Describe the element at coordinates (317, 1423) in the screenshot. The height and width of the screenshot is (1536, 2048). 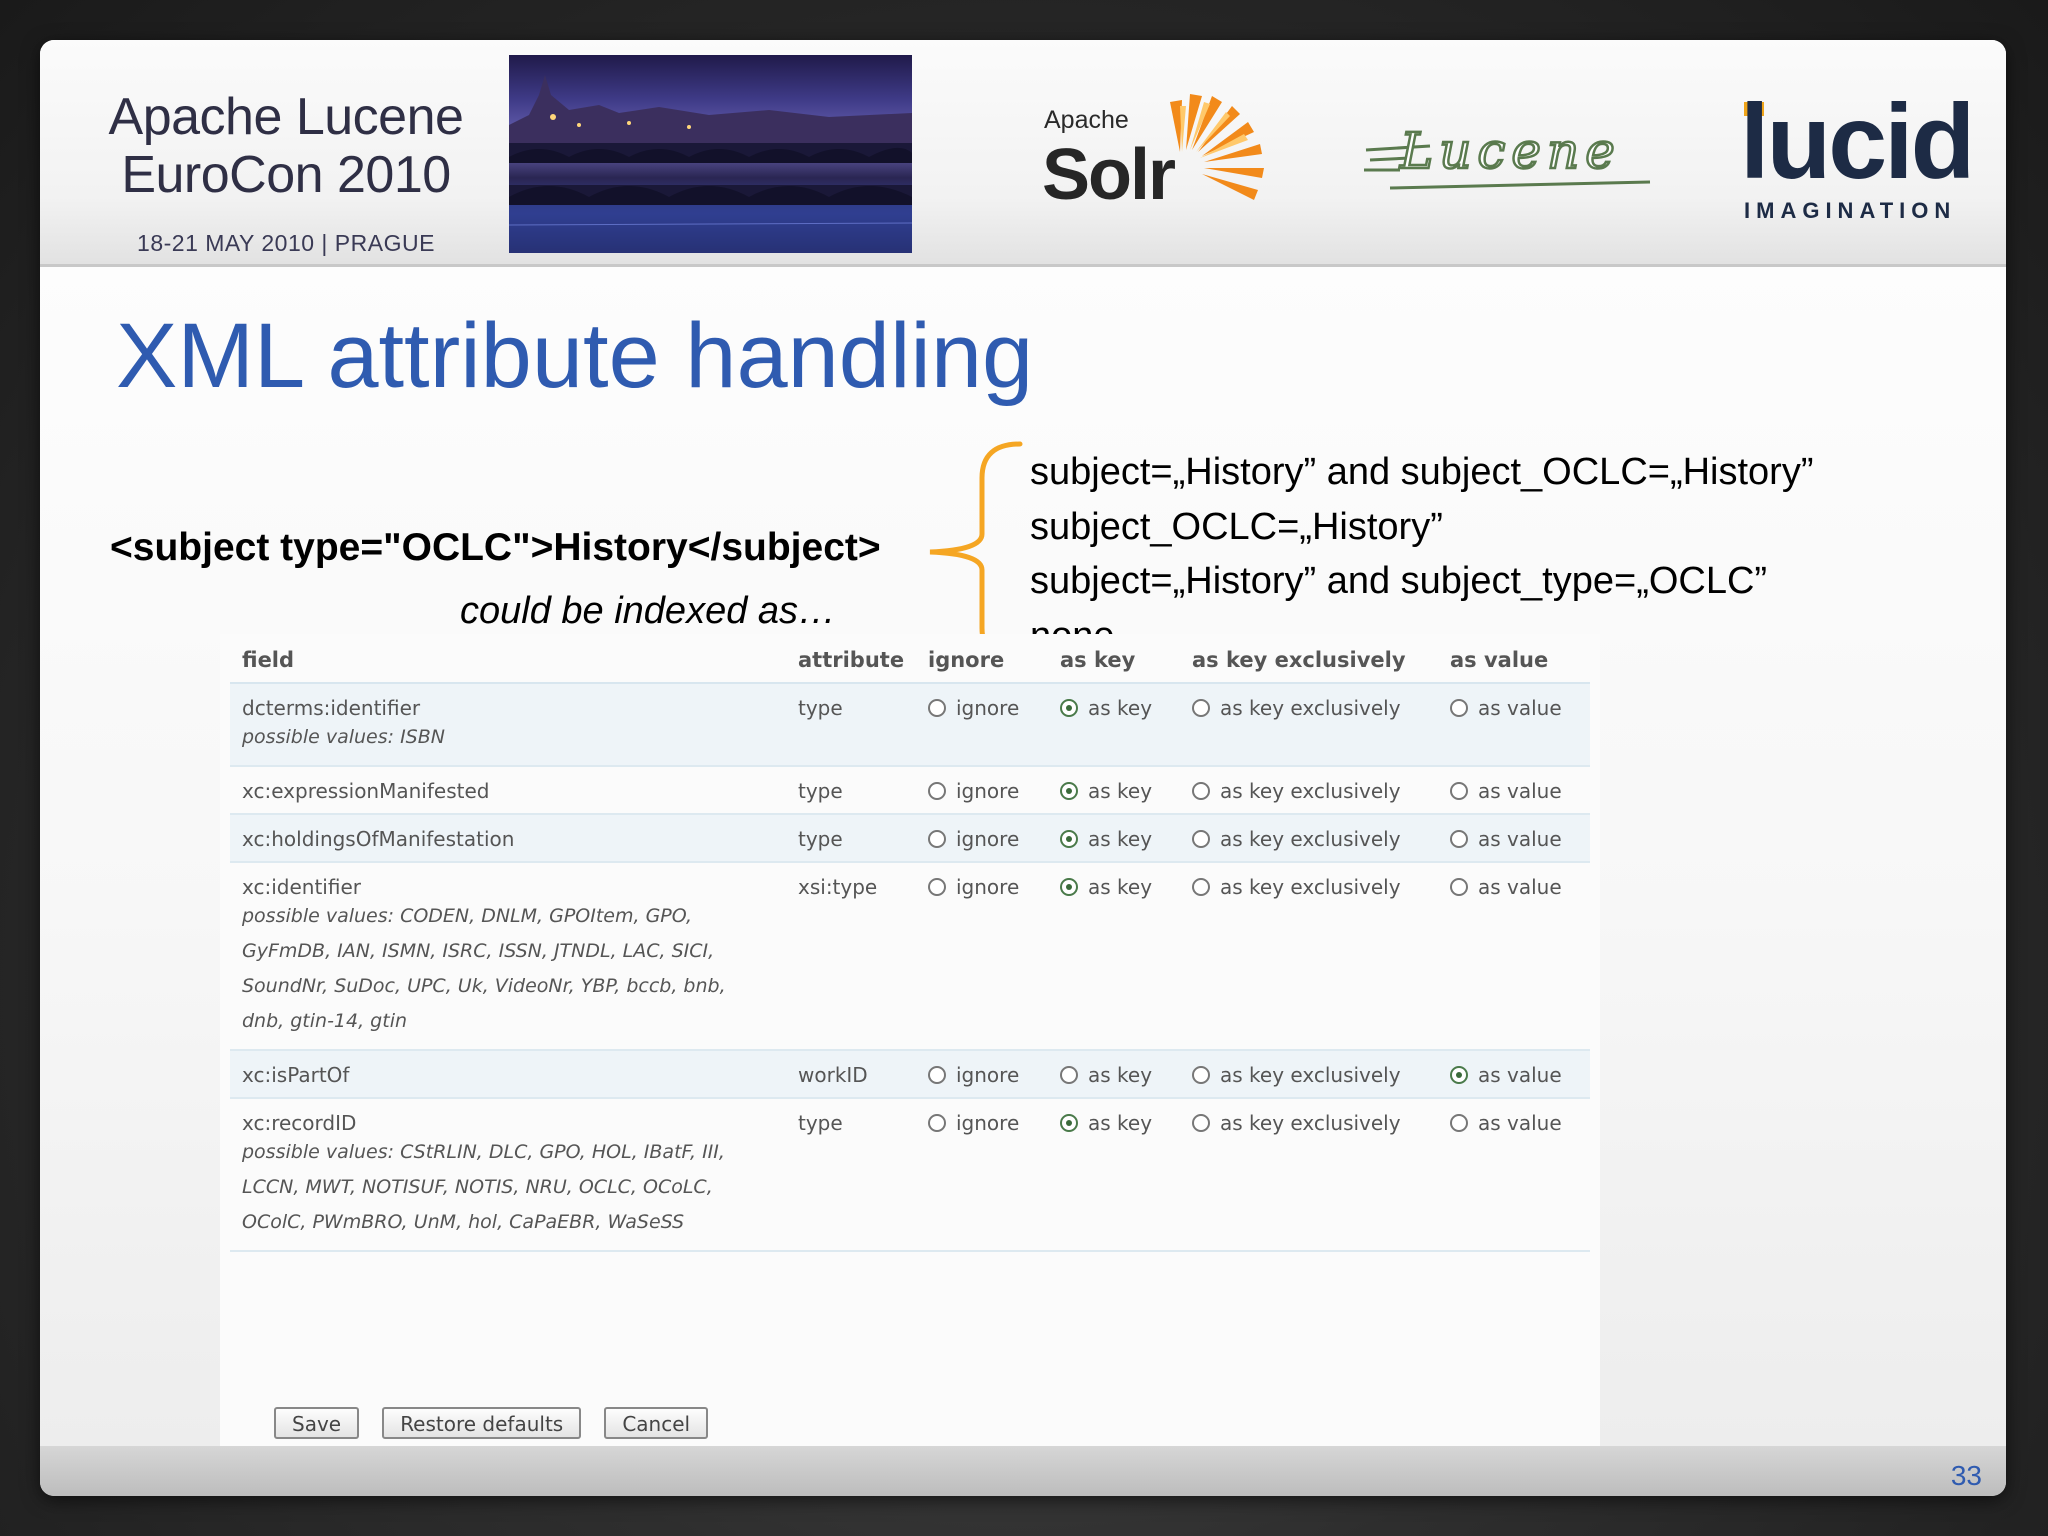
I see `save-button: Save` at that location.